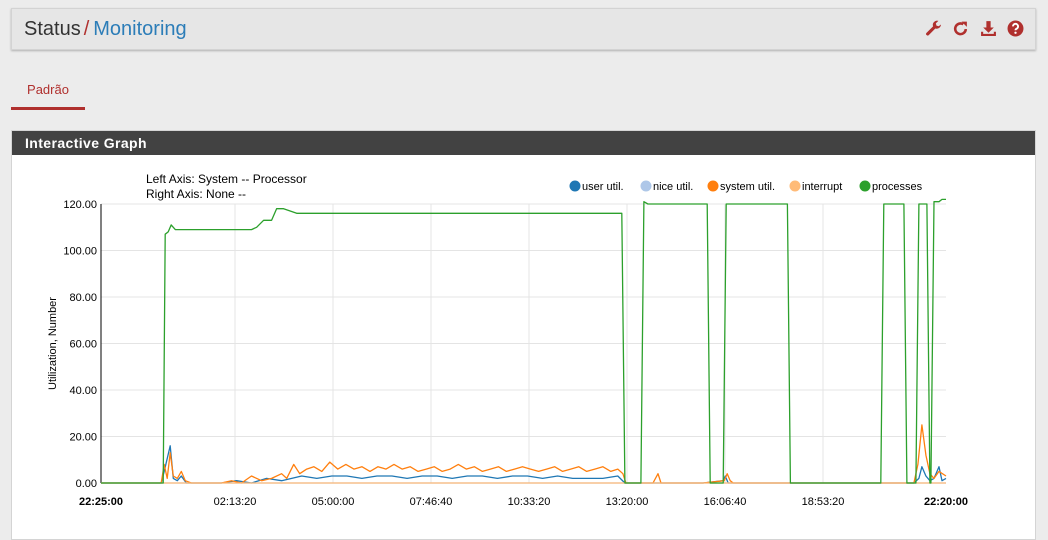 This screenshot has height=540, width=1048. I want to click on x-tick-label: 22:20:00, so click(946, 502).